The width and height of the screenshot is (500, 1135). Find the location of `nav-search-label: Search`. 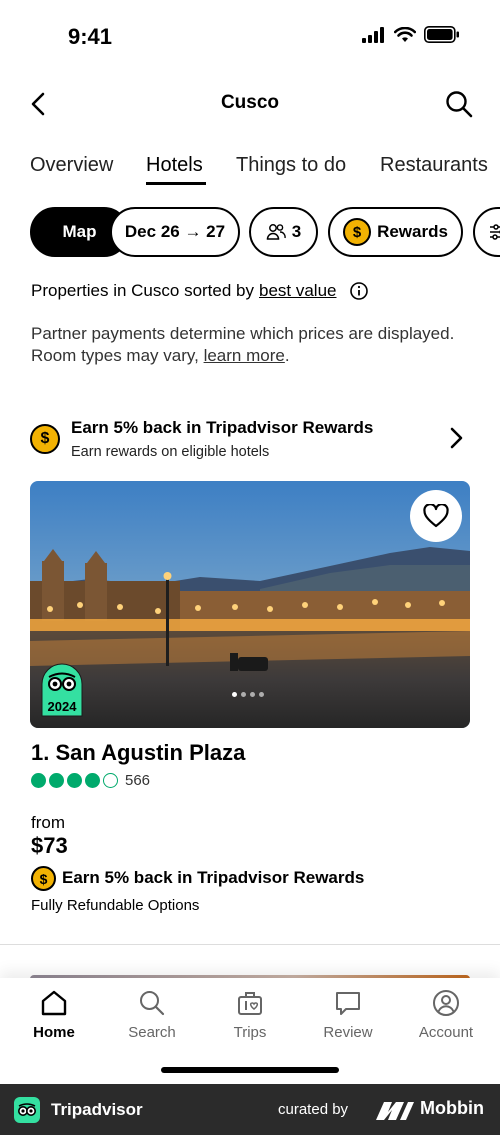

nav-search-label: Search is located at coordinates (152, 1032).